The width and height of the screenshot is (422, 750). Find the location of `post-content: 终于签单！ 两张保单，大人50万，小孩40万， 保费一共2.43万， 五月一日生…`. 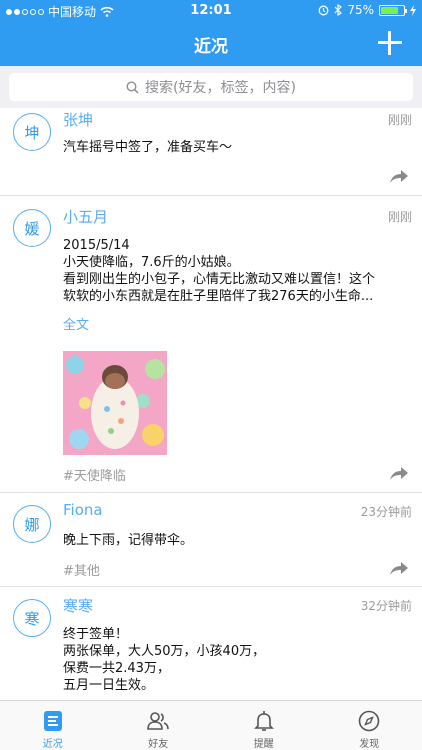

post-content: 终于签单！ 两张保单，大人50万，小孩40万， 保费一共2.43万， 五月一日生… is located at coordinates (235, 660).